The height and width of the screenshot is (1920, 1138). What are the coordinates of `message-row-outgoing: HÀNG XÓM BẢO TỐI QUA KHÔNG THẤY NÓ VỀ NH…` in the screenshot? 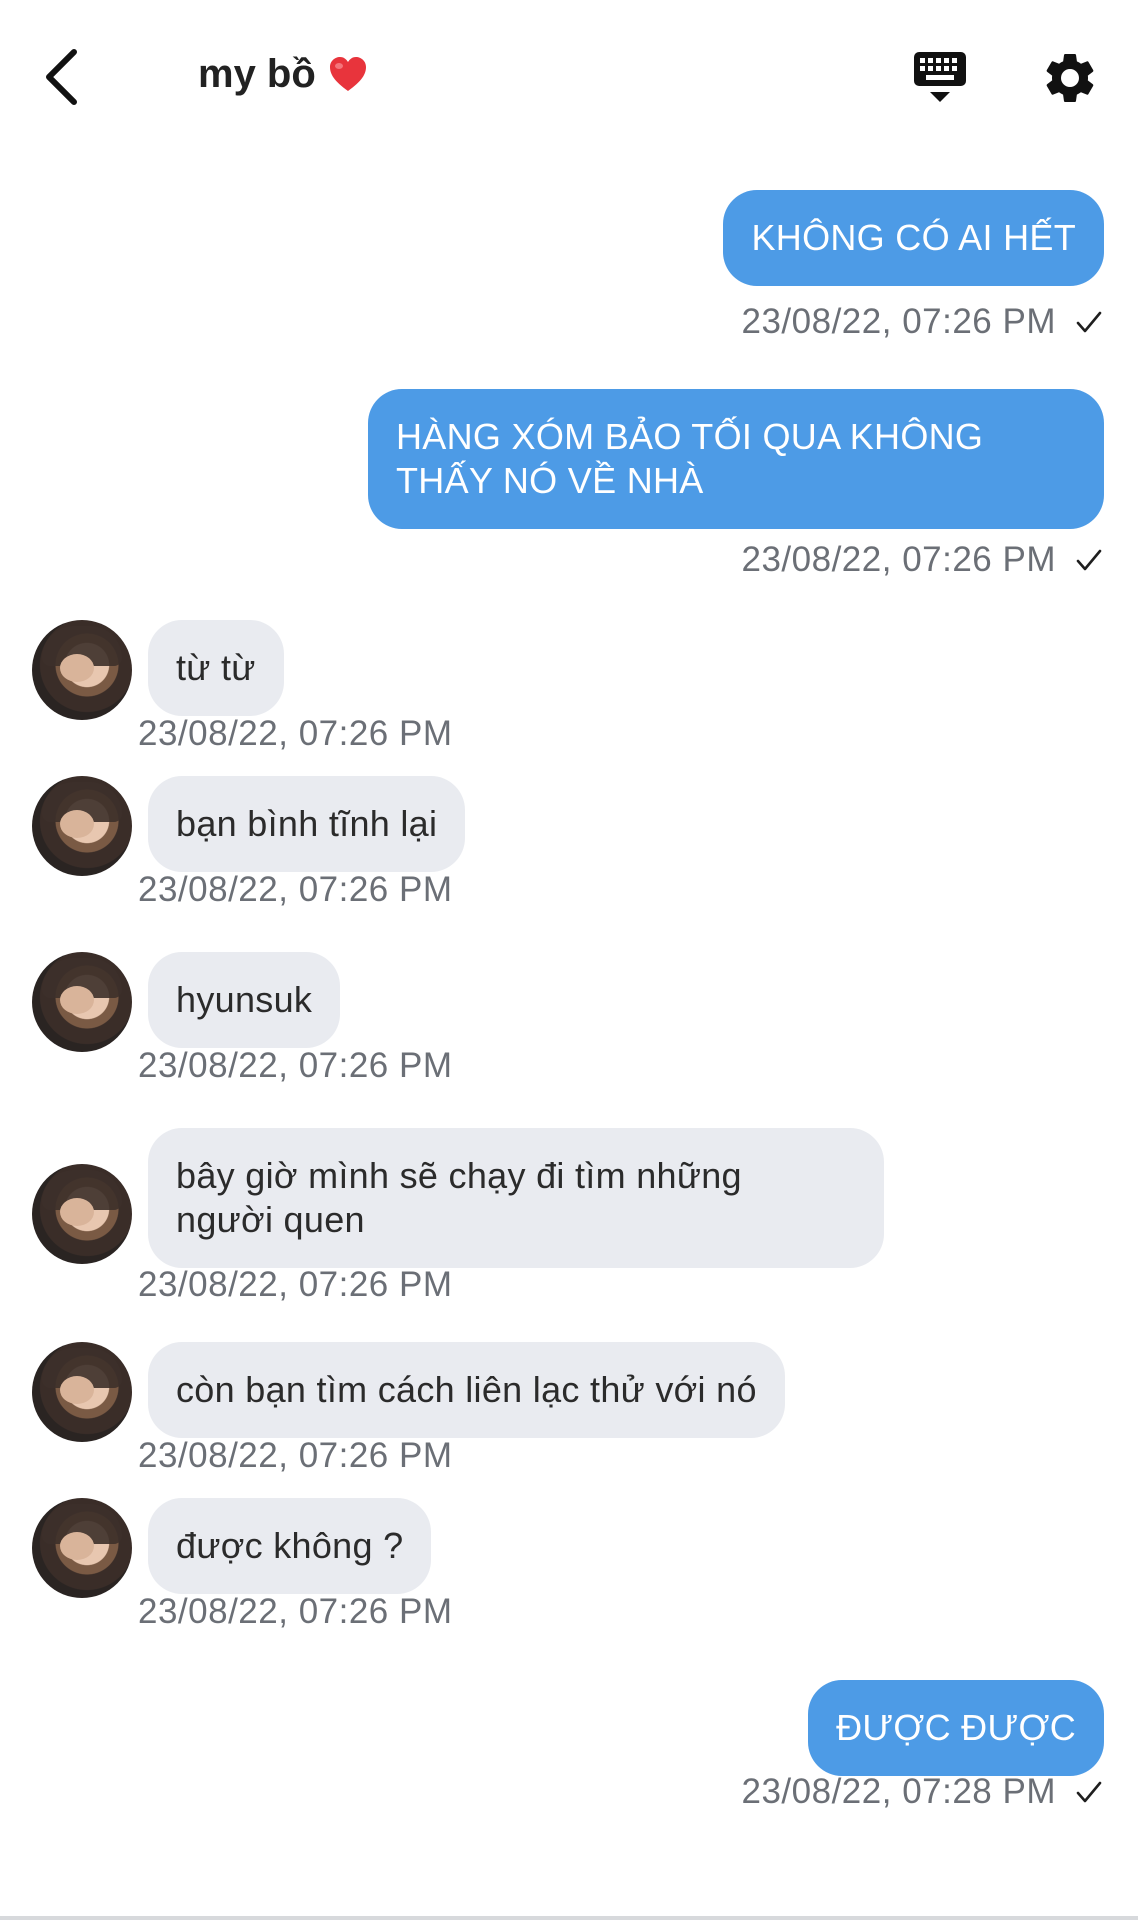 It's located at (569, 462).